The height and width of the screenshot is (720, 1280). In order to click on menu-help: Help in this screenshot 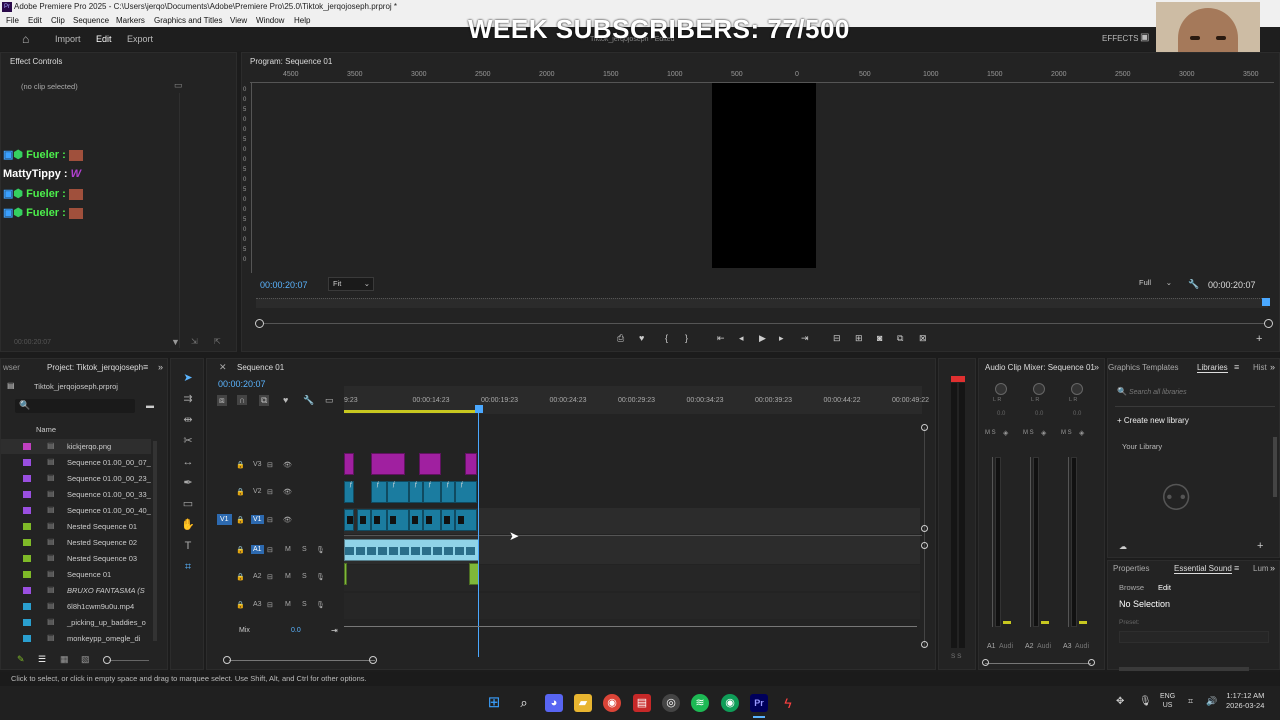, I will do `click(302, 20)`.